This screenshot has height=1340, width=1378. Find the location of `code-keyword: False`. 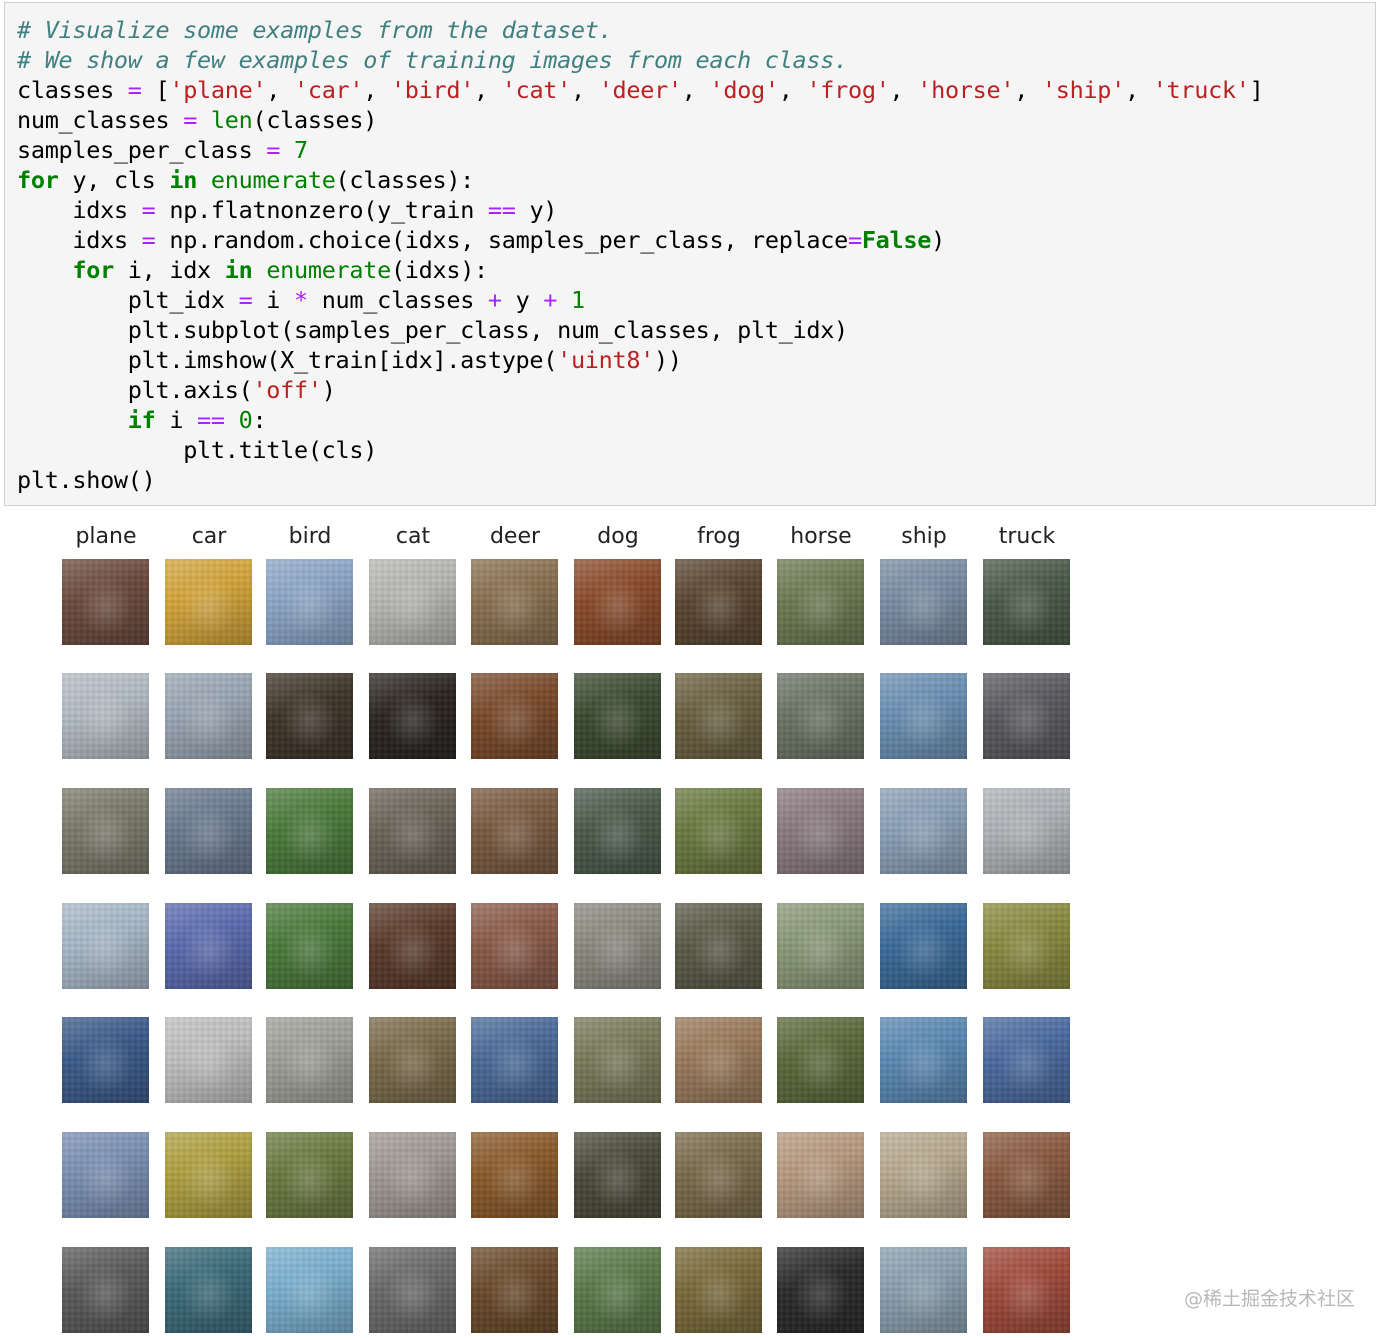

code-keyword: False is located at coordinates (896, 240).